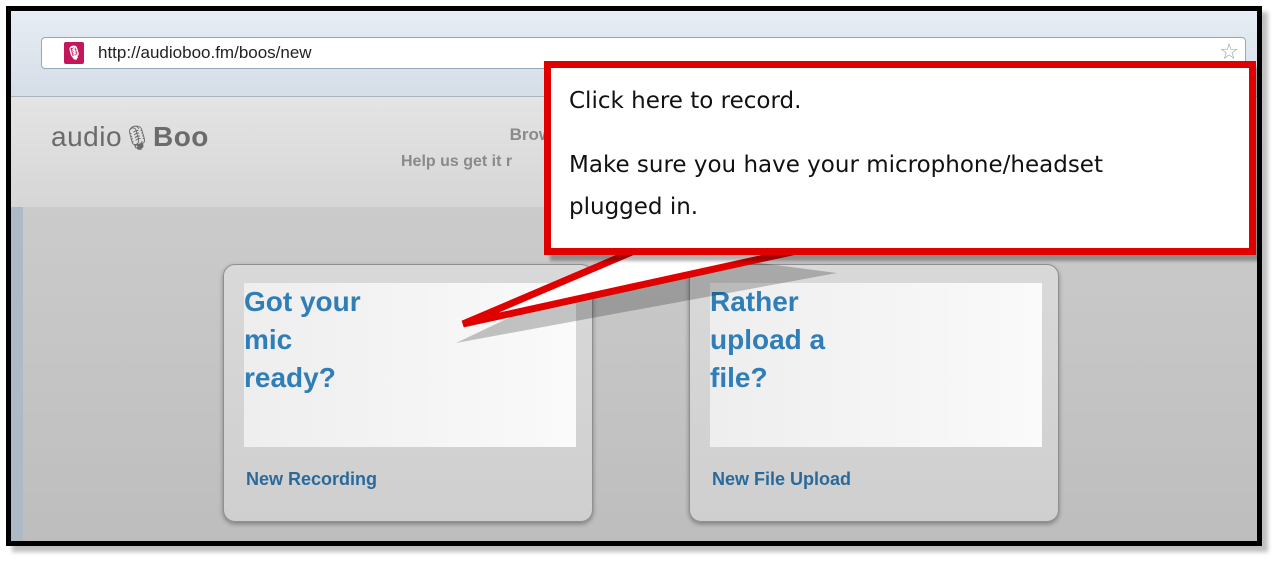 This screenshot has width=1280, height=564. Describe the element at coordinates (634, 207) in the screenshot. I see `callout-line-3: plugged in.` at that location.